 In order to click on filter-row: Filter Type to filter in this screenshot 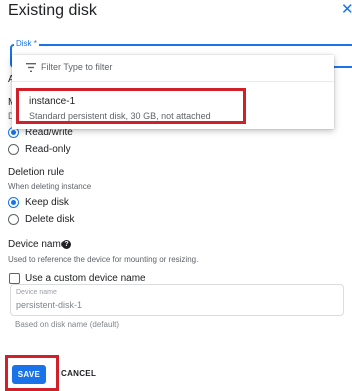, I will do `click(173, 68)`.